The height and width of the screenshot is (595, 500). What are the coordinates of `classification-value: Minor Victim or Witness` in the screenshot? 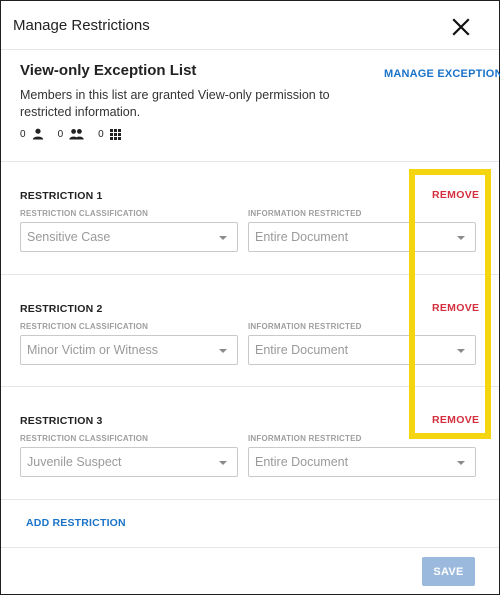 It's located at (93, 350).